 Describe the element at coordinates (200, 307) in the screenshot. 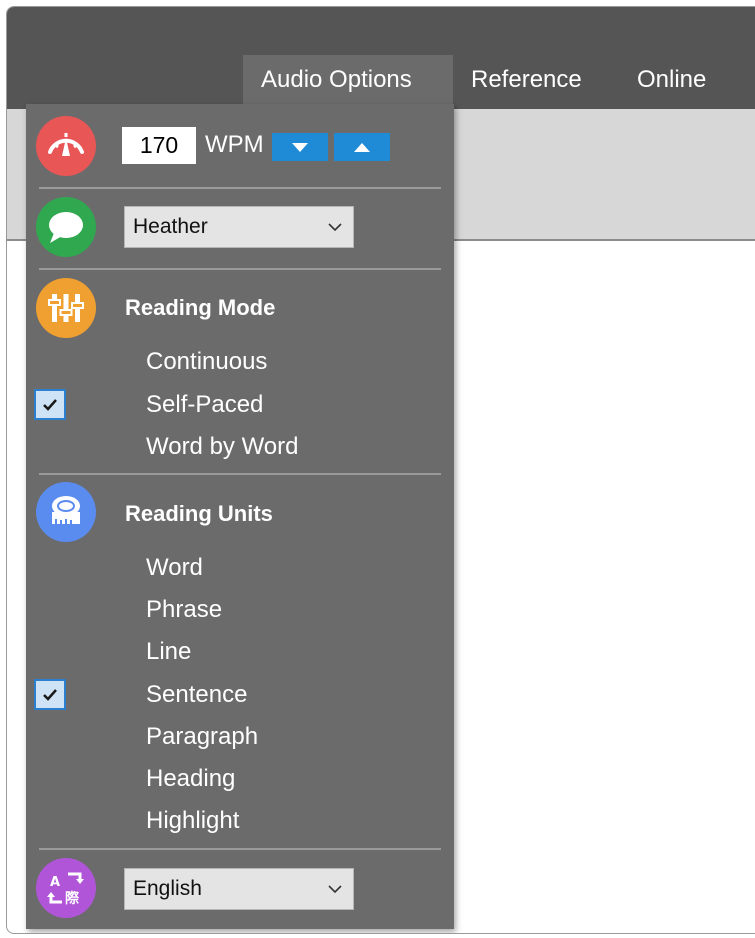

I see `reading-mode-heading: Reading Mode` at that location.